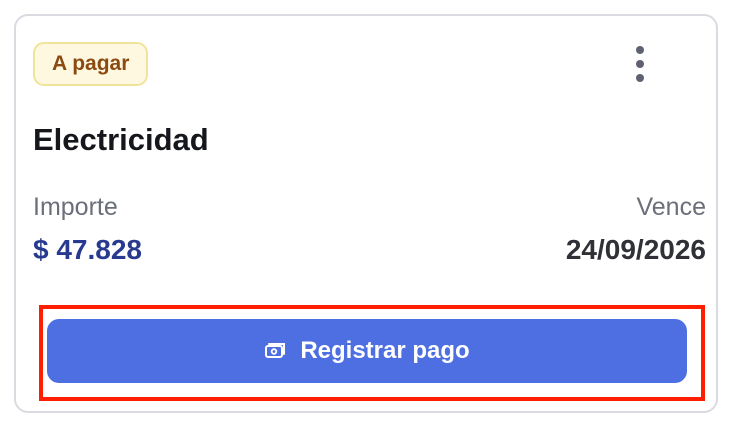 Image resolution: width=737 pixels, height=435 pixels. I want to click on amount-label: Importe, so click(75, 207).